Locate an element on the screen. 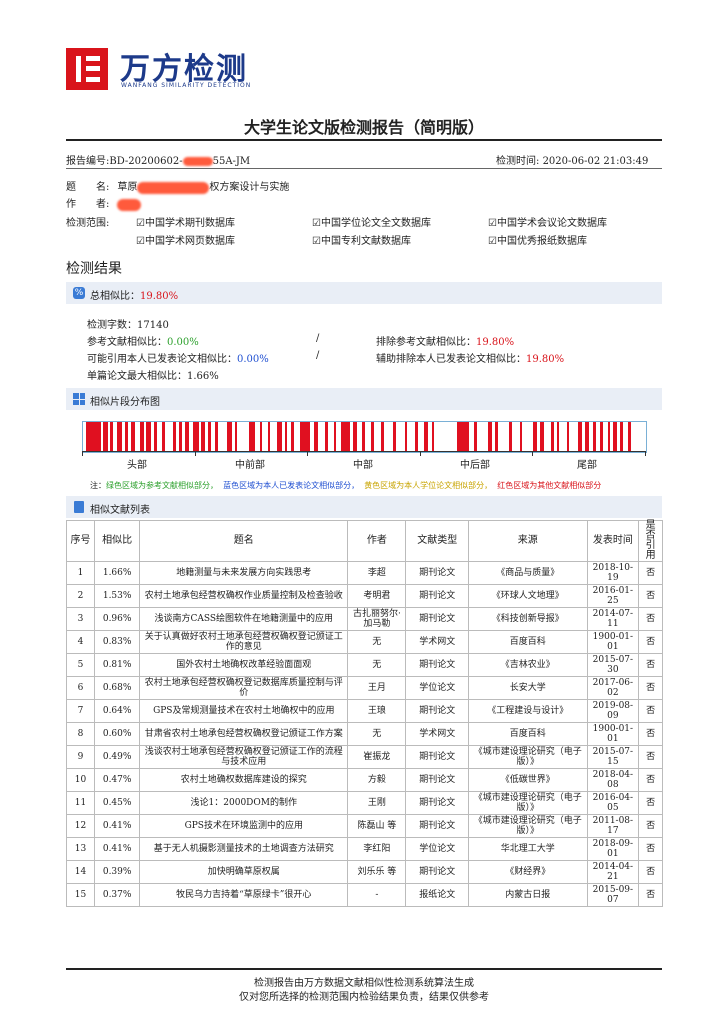  table-cell: 11 is located at coordinates (80, 803).